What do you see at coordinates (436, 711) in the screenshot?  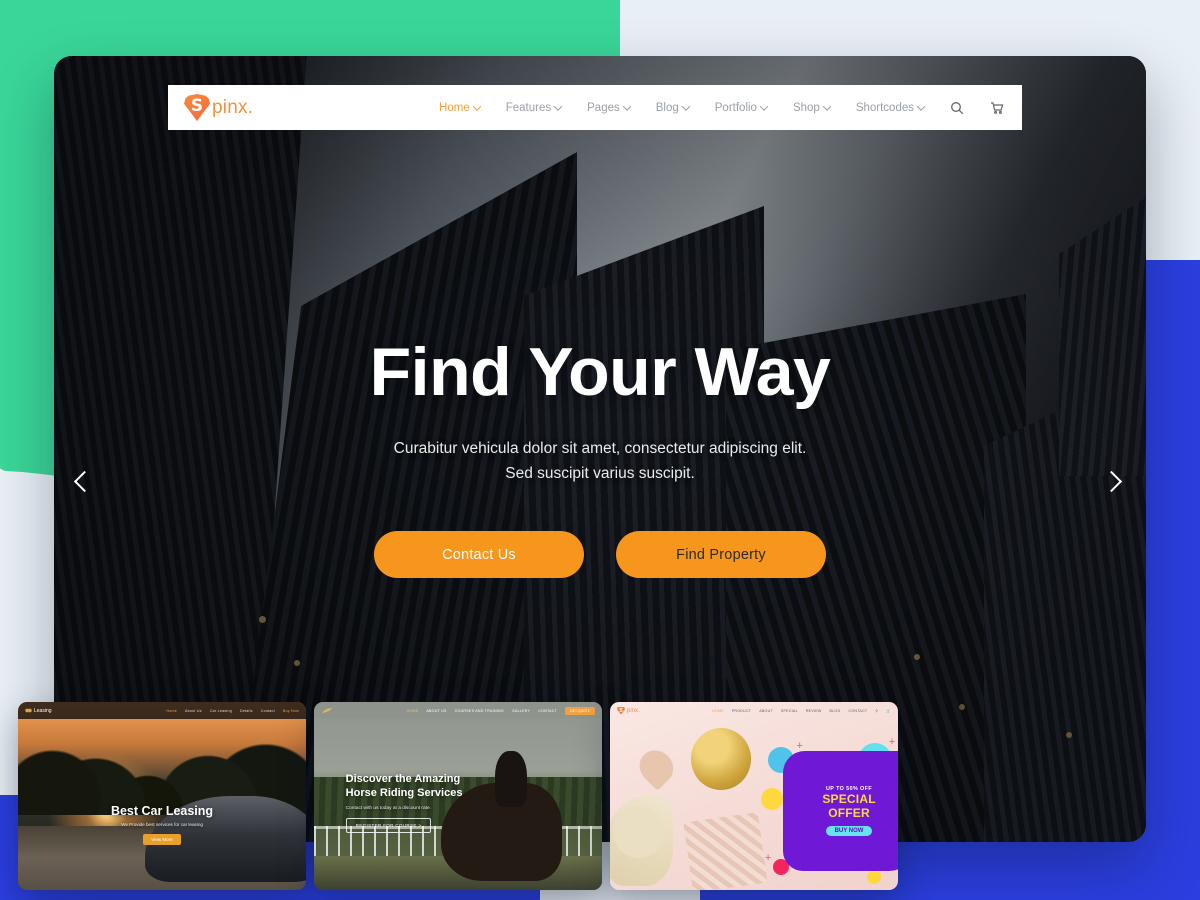 I see `card-nav-item-about: ABOUT US` at bounding box center [436, 711].